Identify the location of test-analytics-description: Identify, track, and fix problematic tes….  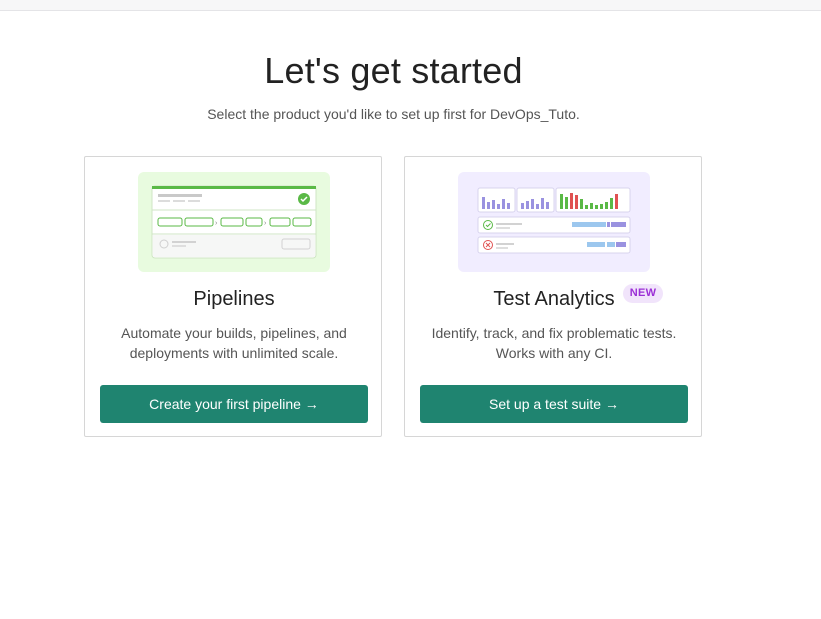
(554, 343).